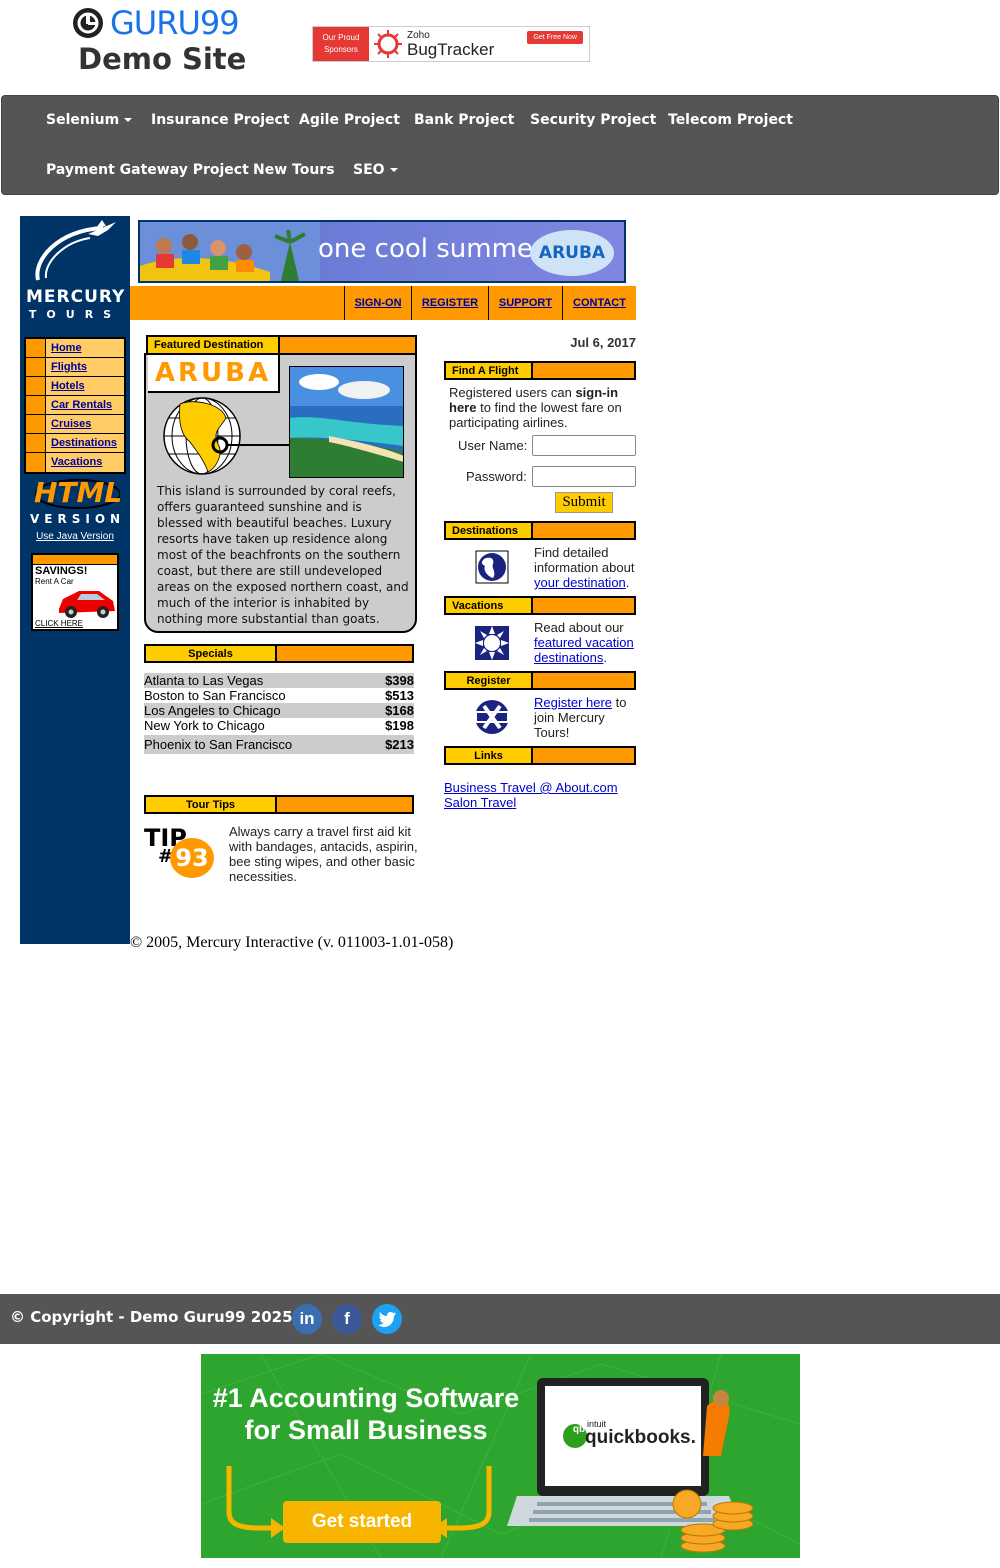 The height and width of the screenshot is (1568, 1000). I want to click on guru99-logo-icon, so click(88, 23).